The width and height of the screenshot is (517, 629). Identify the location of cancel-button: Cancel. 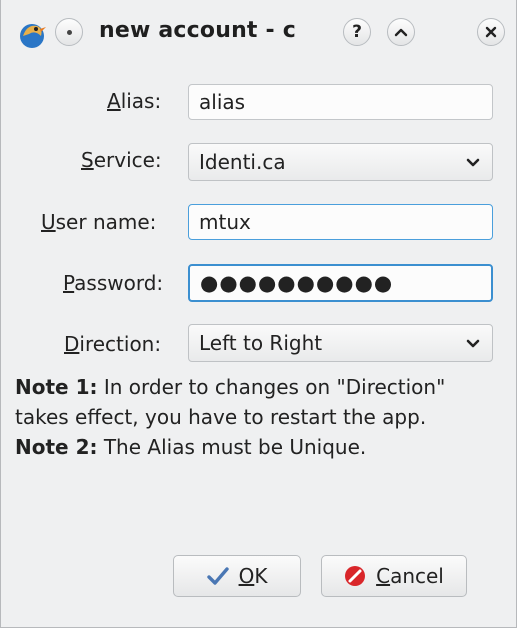
(394, 576).